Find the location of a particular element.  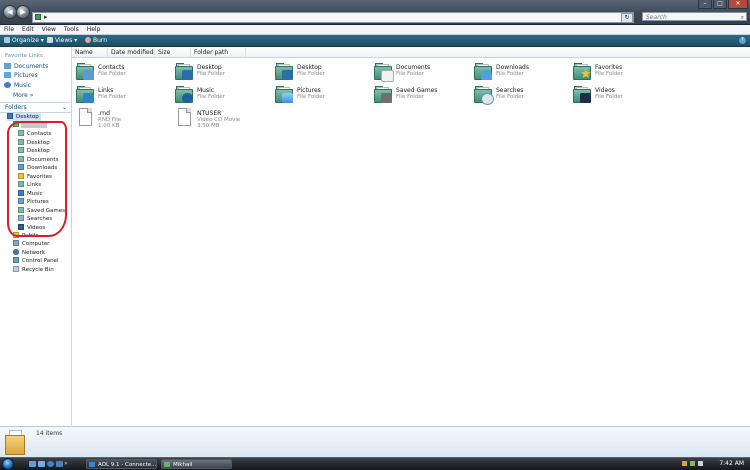

views-icon is located at coordinates (50, 40).